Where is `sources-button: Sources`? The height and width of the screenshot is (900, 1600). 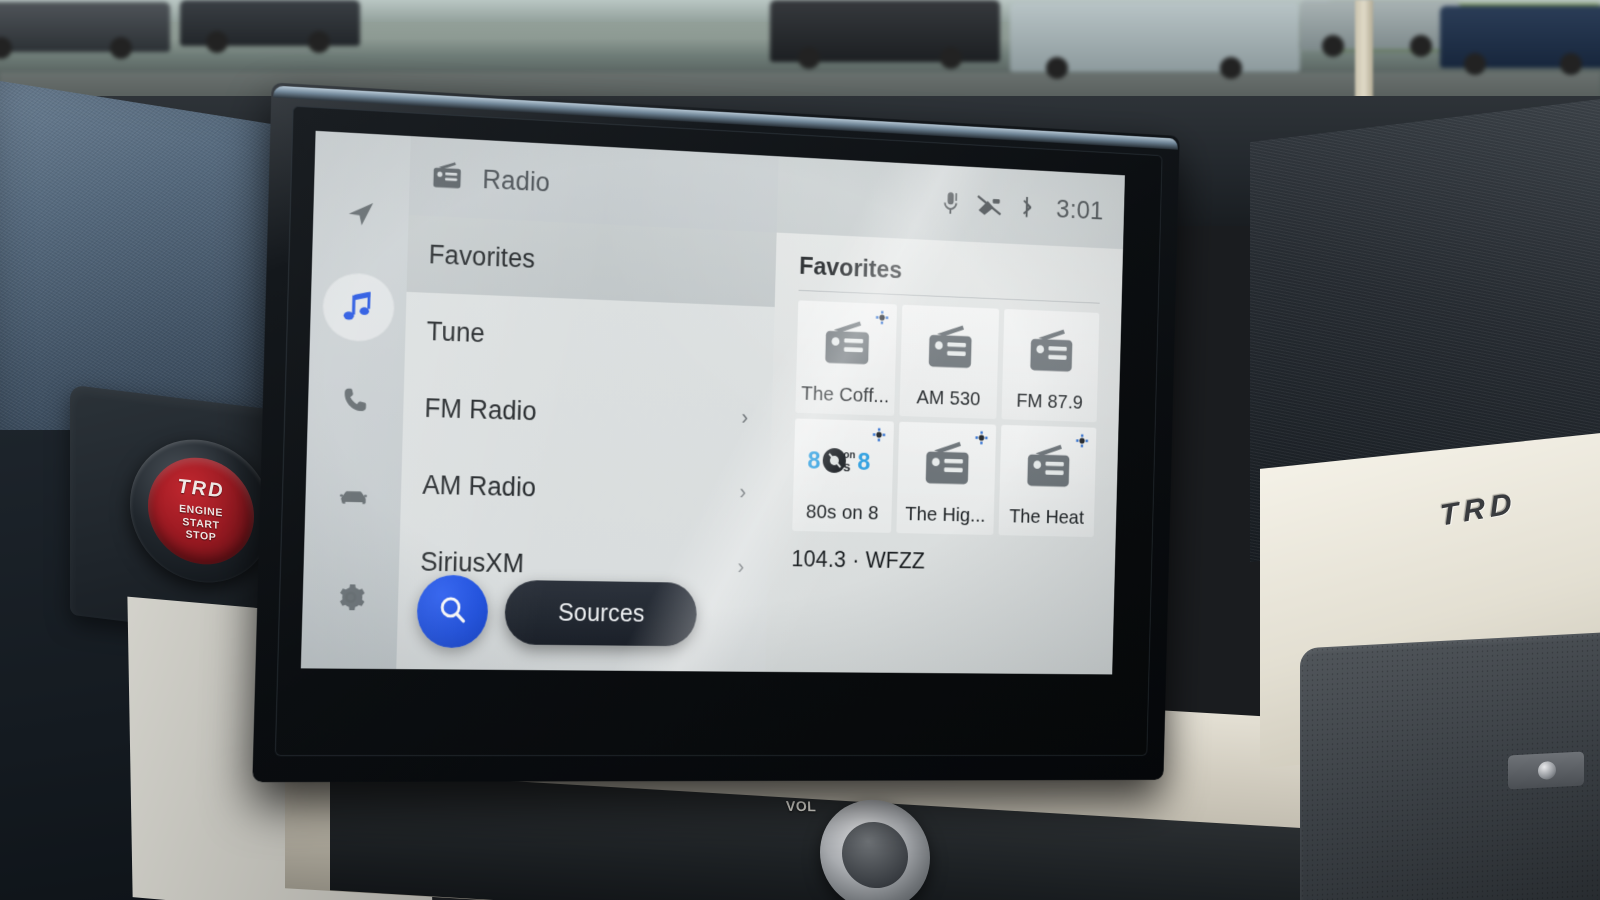 sources-button: Sources is located at coordinates (601, 613).